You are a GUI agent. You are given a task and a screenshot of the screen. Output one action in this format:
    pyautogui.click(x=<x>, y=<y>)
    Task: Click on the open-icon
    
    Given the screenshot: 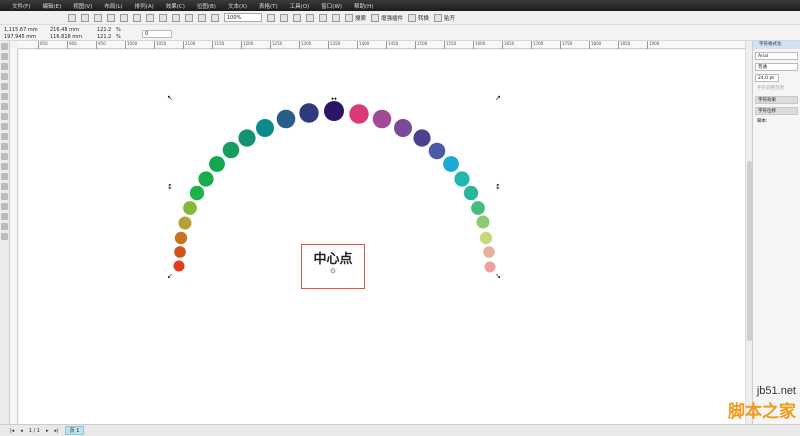 What is the action you would take?
    pyautogui.click(x=85, y=17)
    